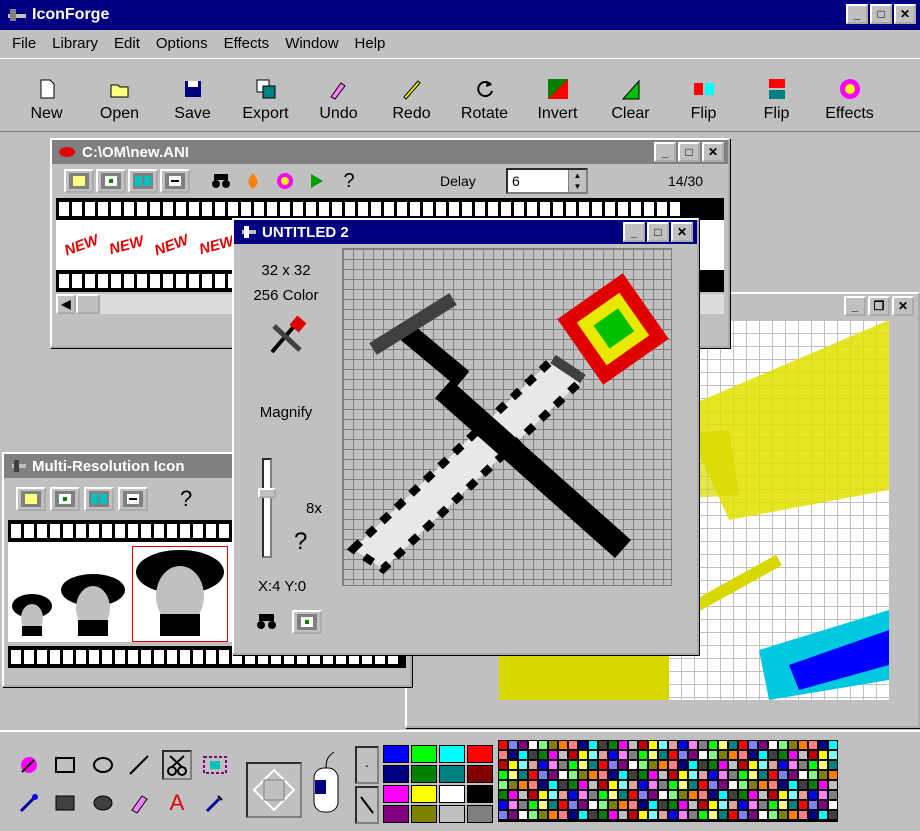 Image resolution: width=920 pixels, height=831 pixels. Describe the element at coordinates (577, 181) in the screenshot. I see `delay-spin-arrows: ▲ ▼` at that location.